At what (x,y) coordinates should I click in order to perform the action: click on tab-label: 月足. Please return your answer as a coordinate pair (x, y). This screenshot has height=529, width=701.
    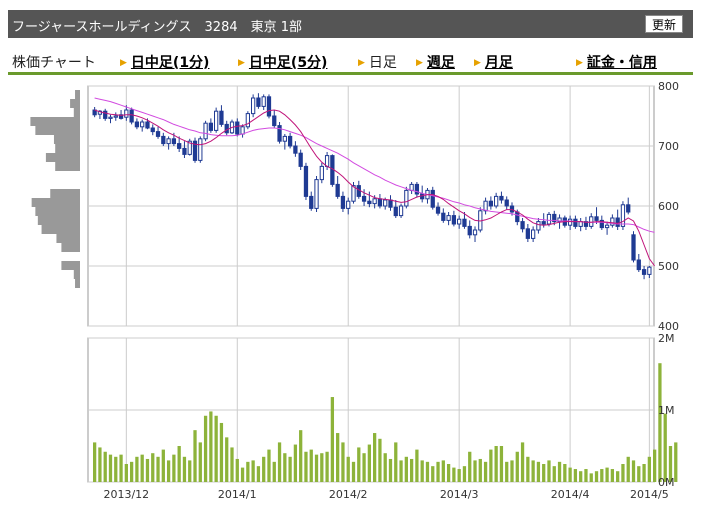
    Looking at the image, I should click on (499, 63).